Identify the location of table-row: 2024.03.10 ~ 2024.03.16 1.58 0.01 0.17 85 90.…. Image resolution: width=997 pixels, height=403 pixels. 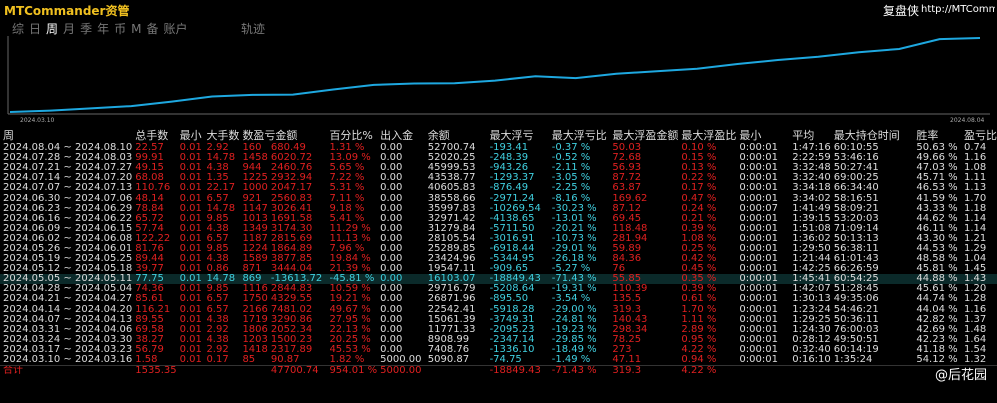
(498, 360).